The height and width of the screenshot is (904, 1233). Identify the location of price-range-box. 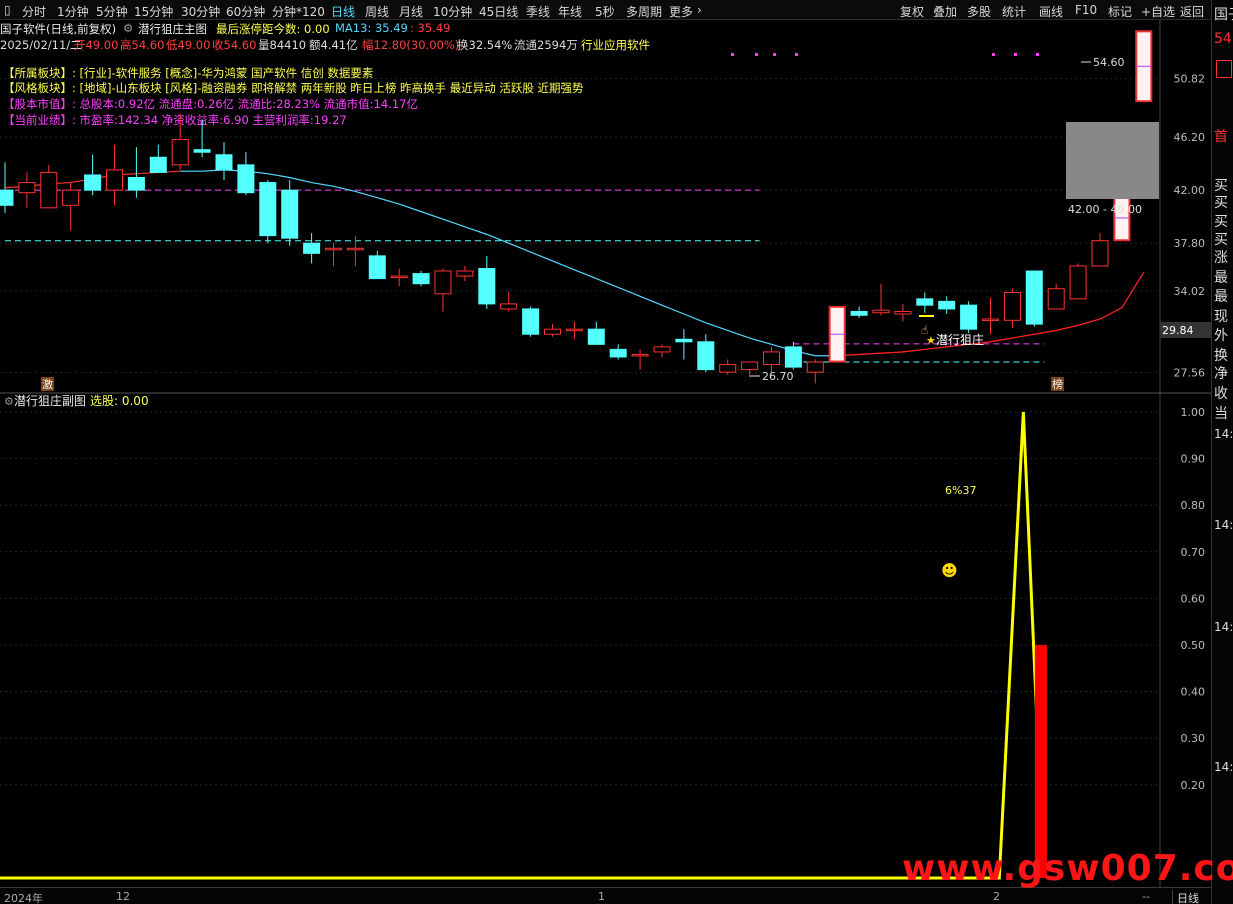
(1112, 160).